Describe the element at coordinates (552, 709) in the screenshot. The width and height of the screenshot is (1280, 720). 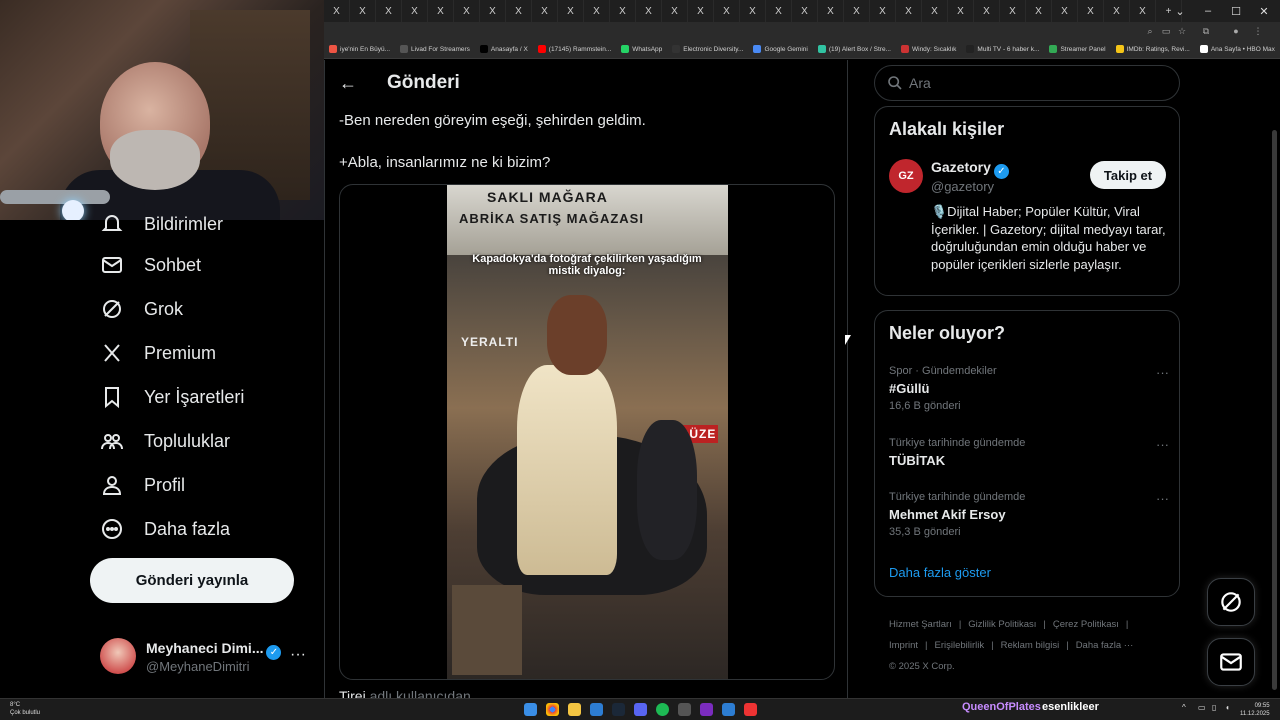
I see `chrome-icon` at that location.